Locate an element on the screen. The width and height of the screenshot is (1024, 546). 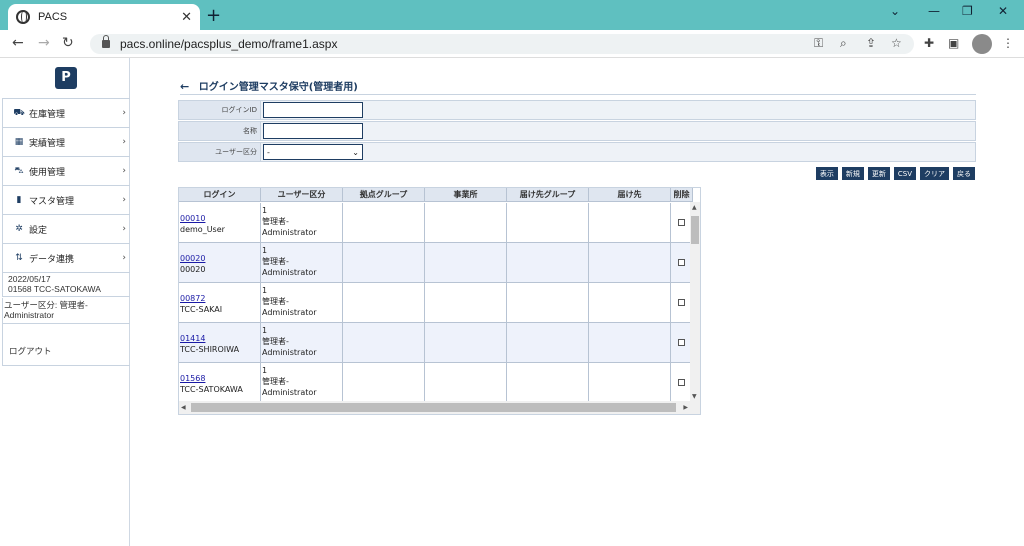
login-name: demo_User is located at coordinates (202, 229).